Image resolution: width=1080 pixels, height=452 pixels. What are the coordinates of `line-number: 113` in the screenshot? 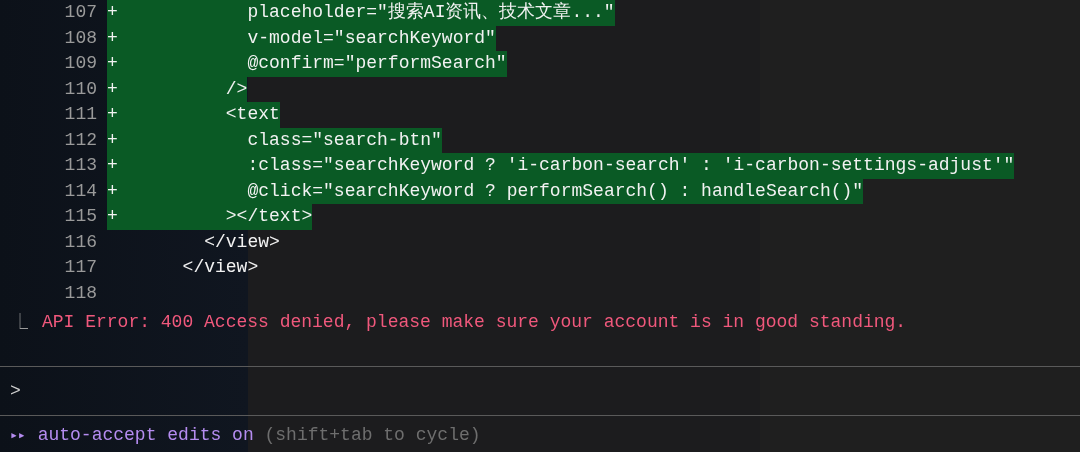 It's located at (80, 165).